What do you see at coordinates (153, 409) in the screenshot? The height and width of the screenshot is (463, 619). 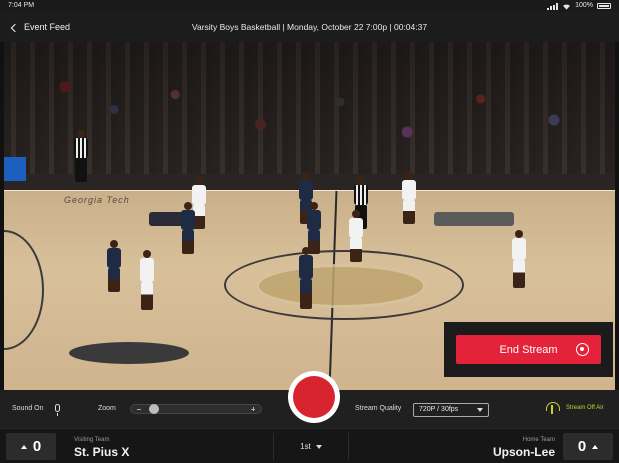 I see `zoom-slider-thumb` at bounding box center [153, 409].